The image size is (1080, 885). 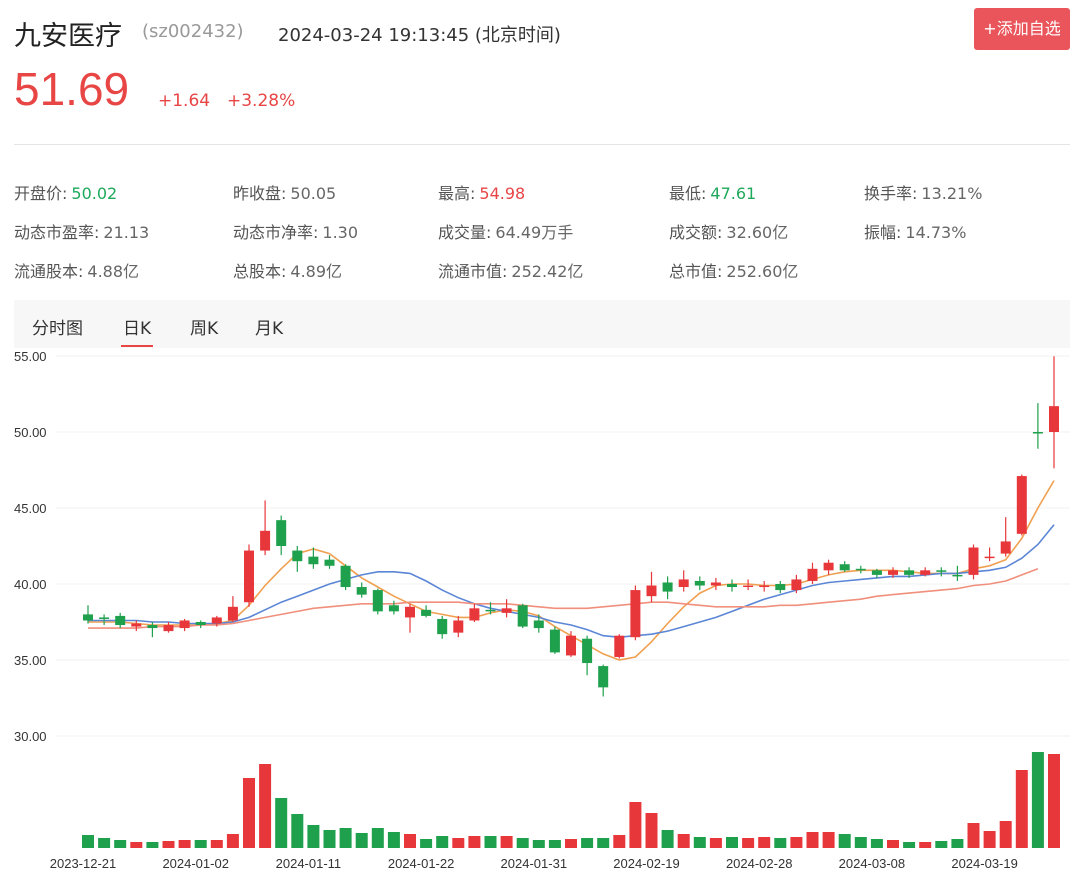 I want to click on stat-label: 总股本:, so click(x=260, y=271).